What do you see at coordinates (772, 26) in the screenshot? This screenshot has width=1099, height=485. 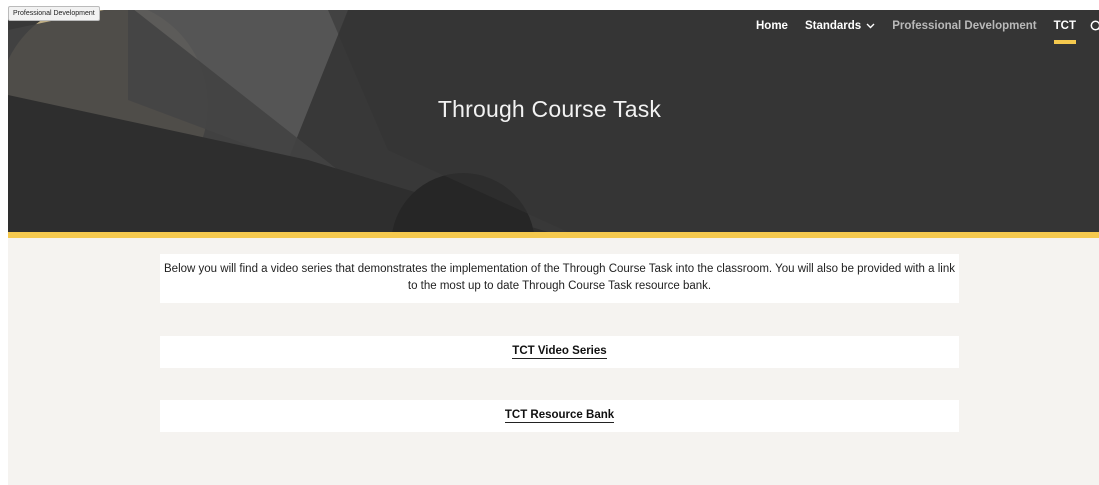 I see `nav-home: Home` at bounding box center [772, 26].